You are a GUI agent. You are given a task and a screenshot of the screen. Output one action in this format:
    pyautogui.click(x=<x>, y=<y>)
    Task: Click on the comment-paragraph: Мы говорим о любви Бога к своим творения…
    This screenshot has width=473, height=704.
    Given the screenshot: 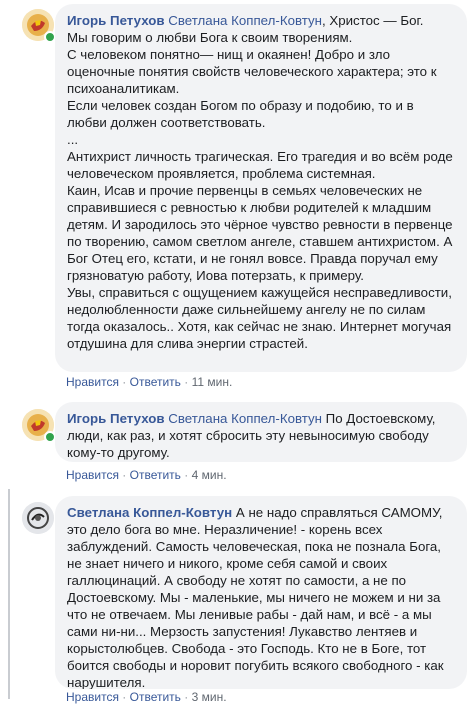 What is the action you would take?
    pyautogui.click(x=210, y=37)
    